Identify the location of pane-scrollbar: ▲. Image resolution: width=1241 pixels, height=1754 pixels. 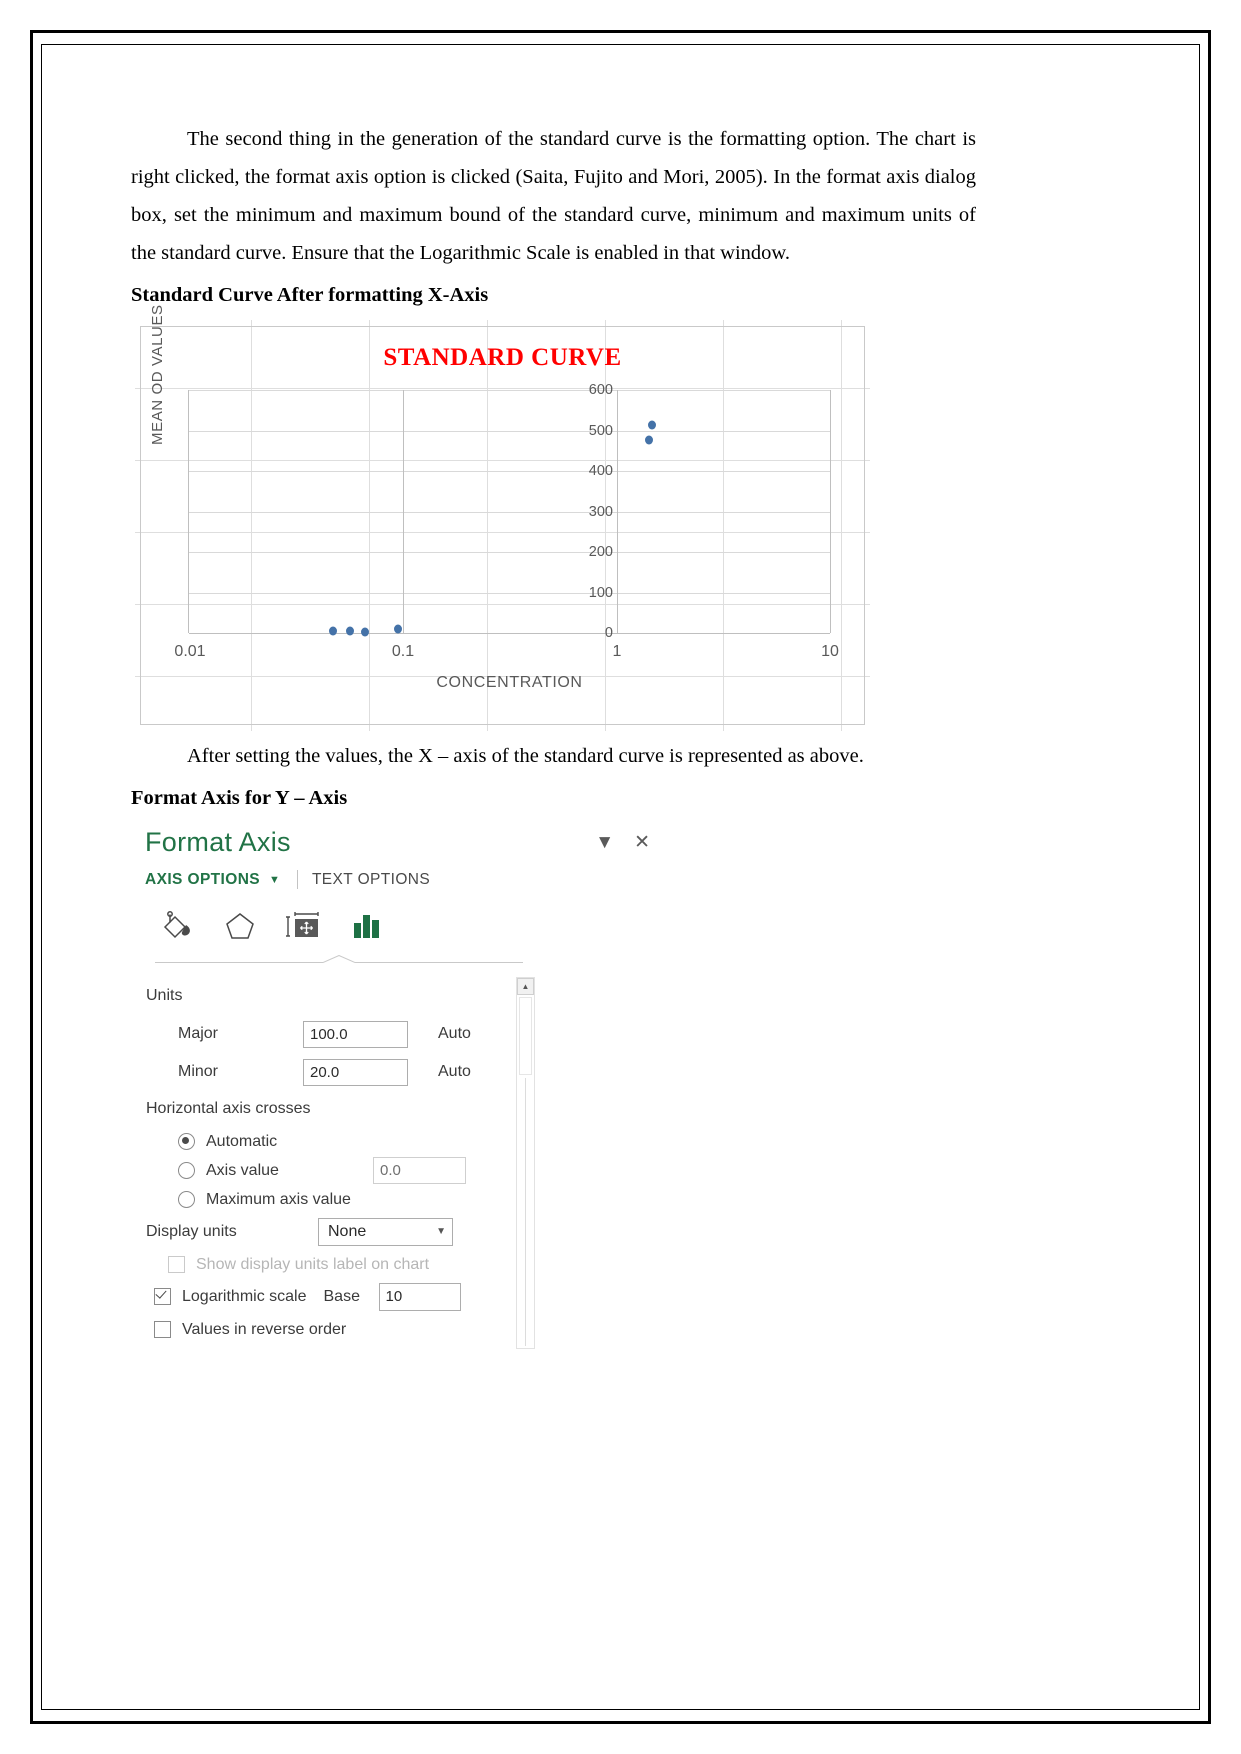
(525, 1163).